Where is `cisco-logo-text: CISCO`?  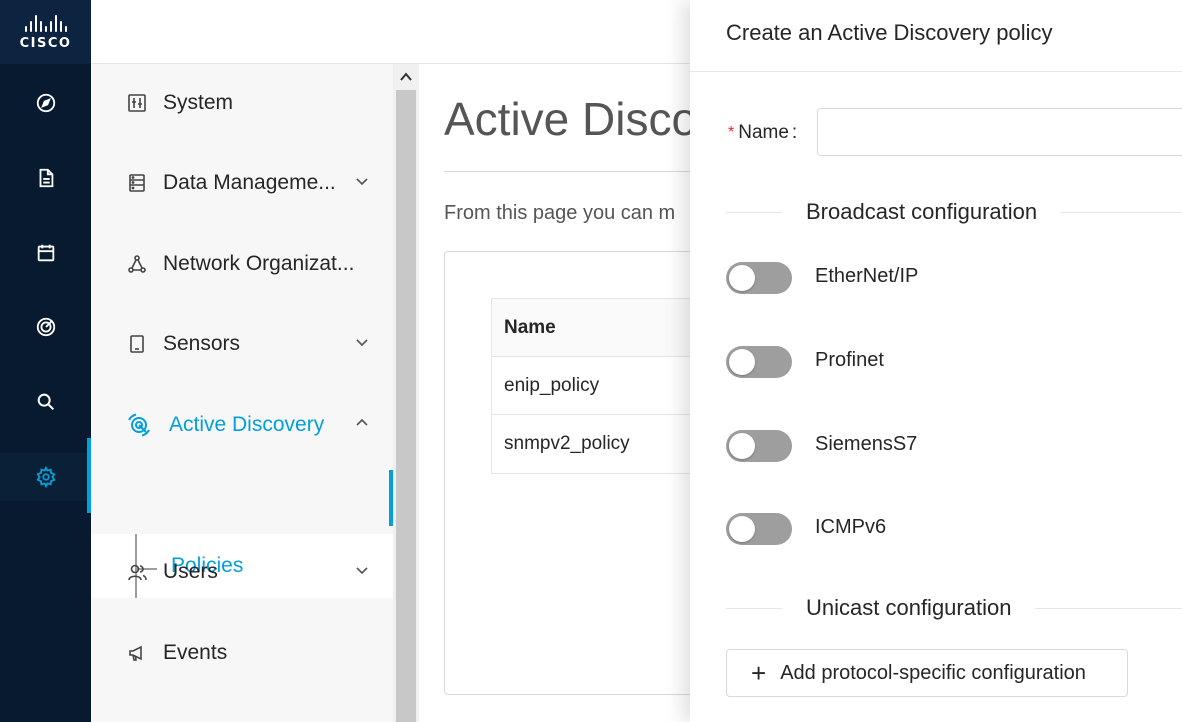 cisco-logo-text: CISCO is located at coordinates (45, 43).